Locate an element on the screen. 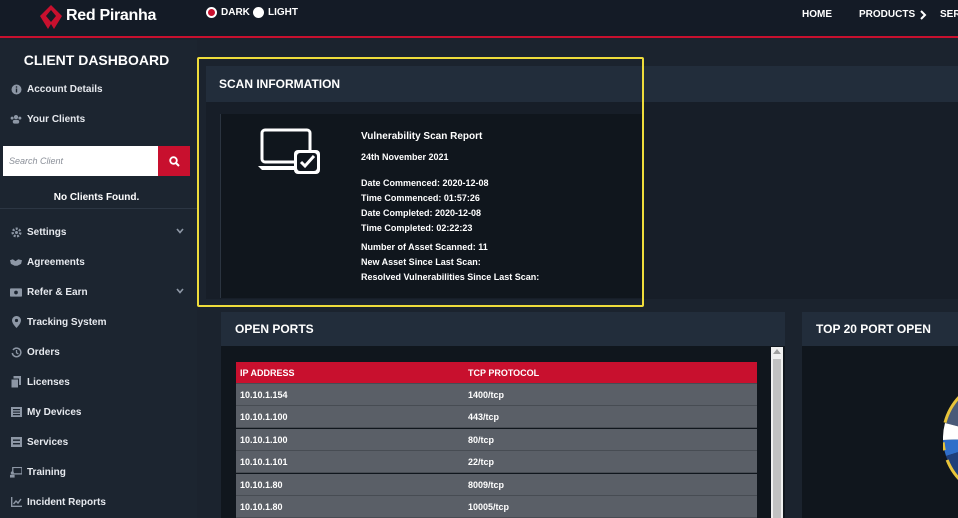 The image size is (958, 518). brand-logo: Red Piranha is located at coordinates (98, 16).